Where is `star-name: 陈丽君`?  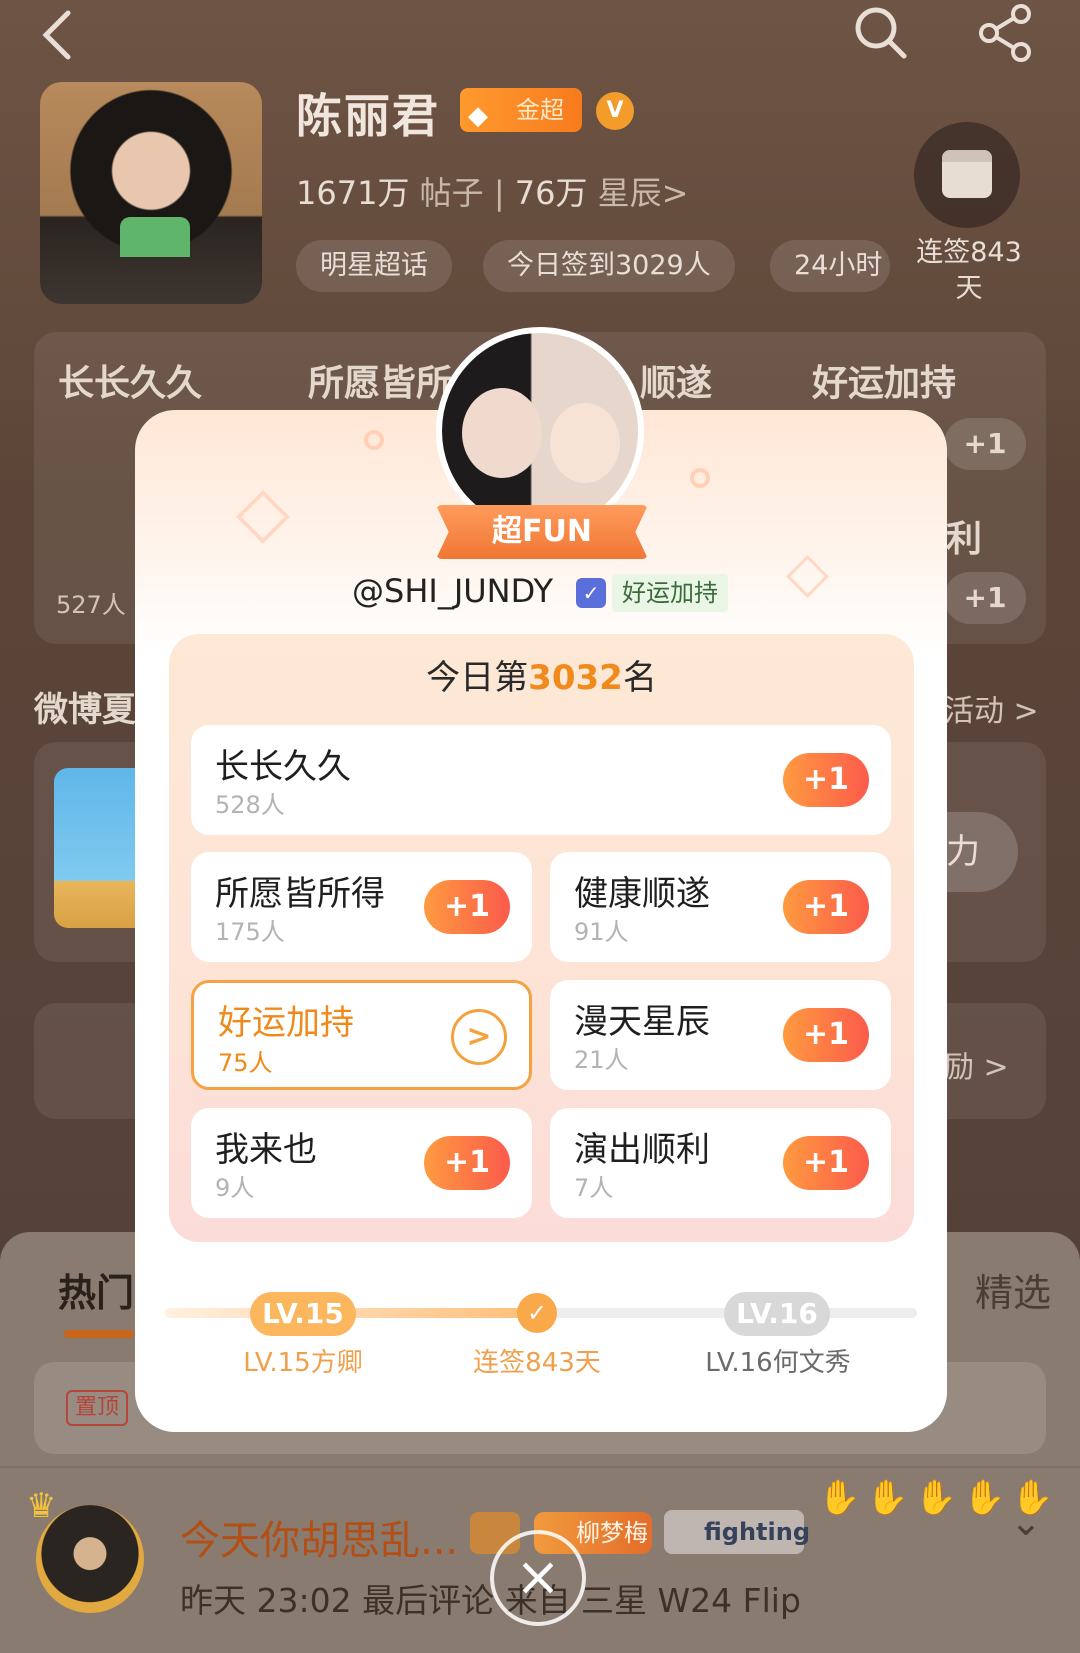
star-name: 陈丽君 is located at coordinates (368, 116).